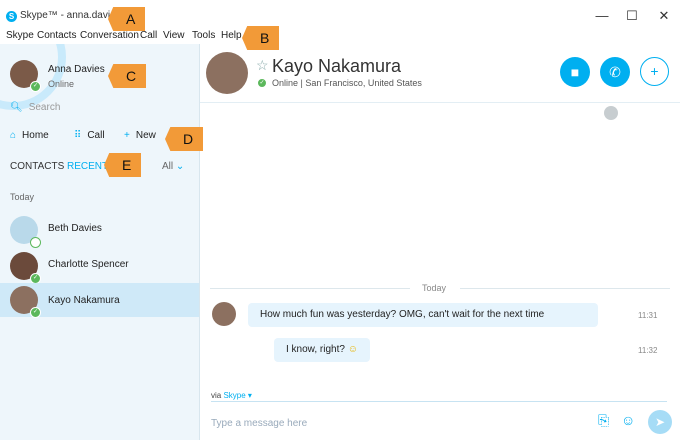 The image size is (680, 440). Describe the element at coordinates (127, 19) in the screenshot. I see `callout-a: A` at that location.